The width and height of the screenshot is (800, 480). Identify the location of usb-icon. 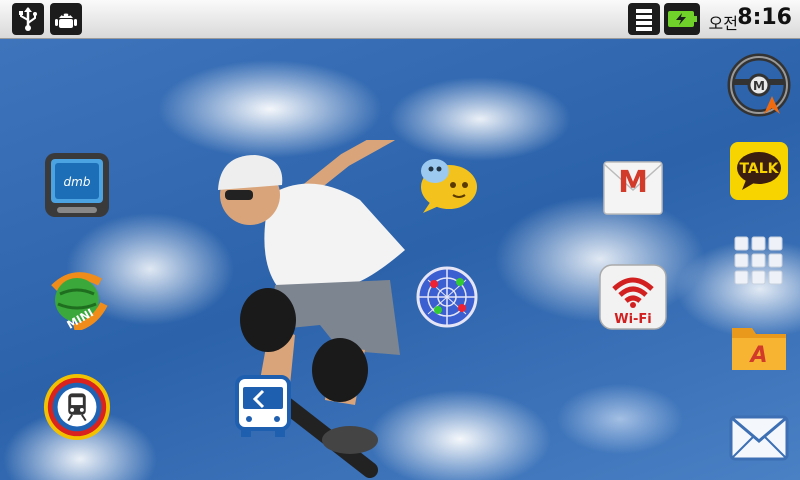
(28, 19).